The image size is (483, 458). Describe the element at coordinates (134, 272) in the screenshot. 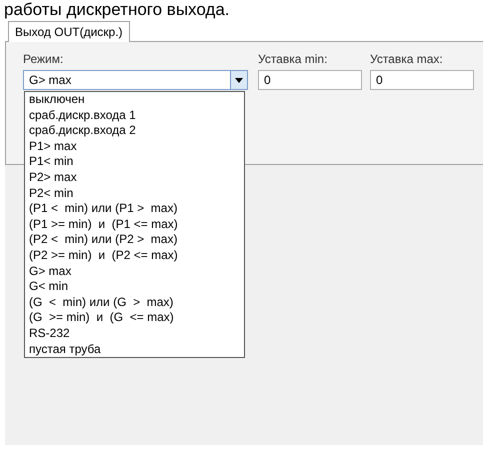

I see `dropdown-option: G> max` at that location.